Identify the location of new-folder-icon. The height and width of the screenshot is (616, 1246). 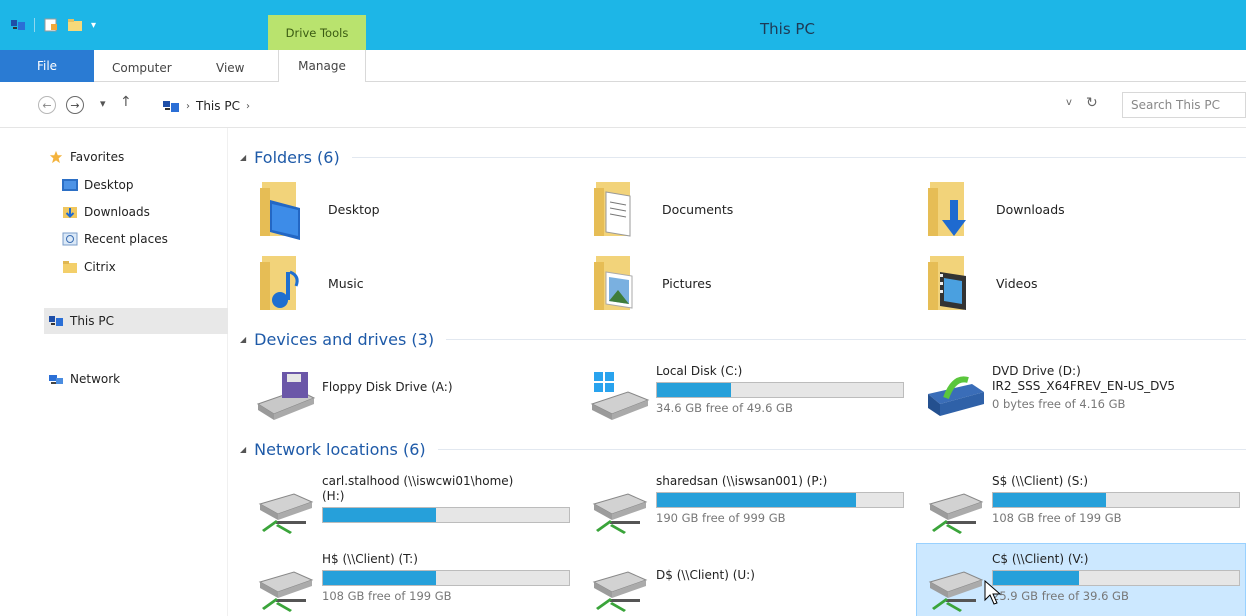
(75, 25).